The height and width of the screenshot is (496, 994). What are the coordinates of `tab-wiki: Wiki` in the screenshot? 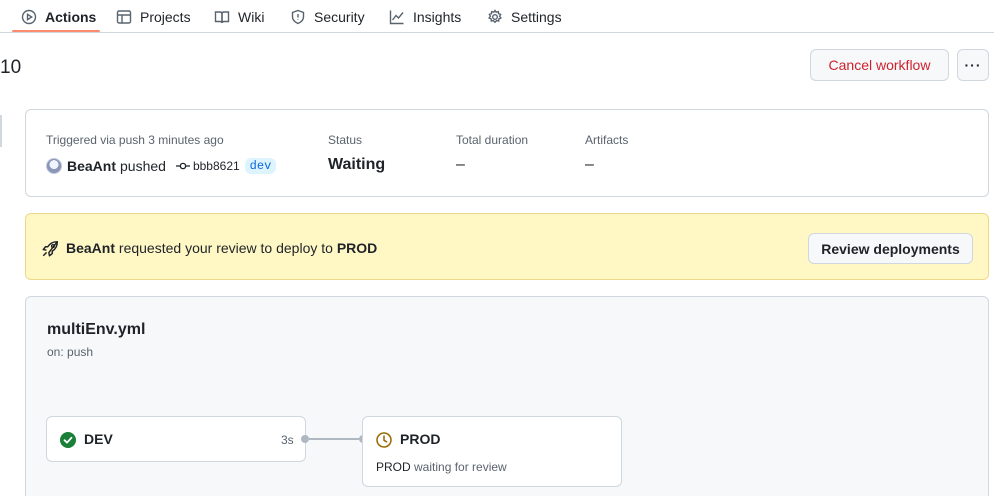 It's located at (239, 16).